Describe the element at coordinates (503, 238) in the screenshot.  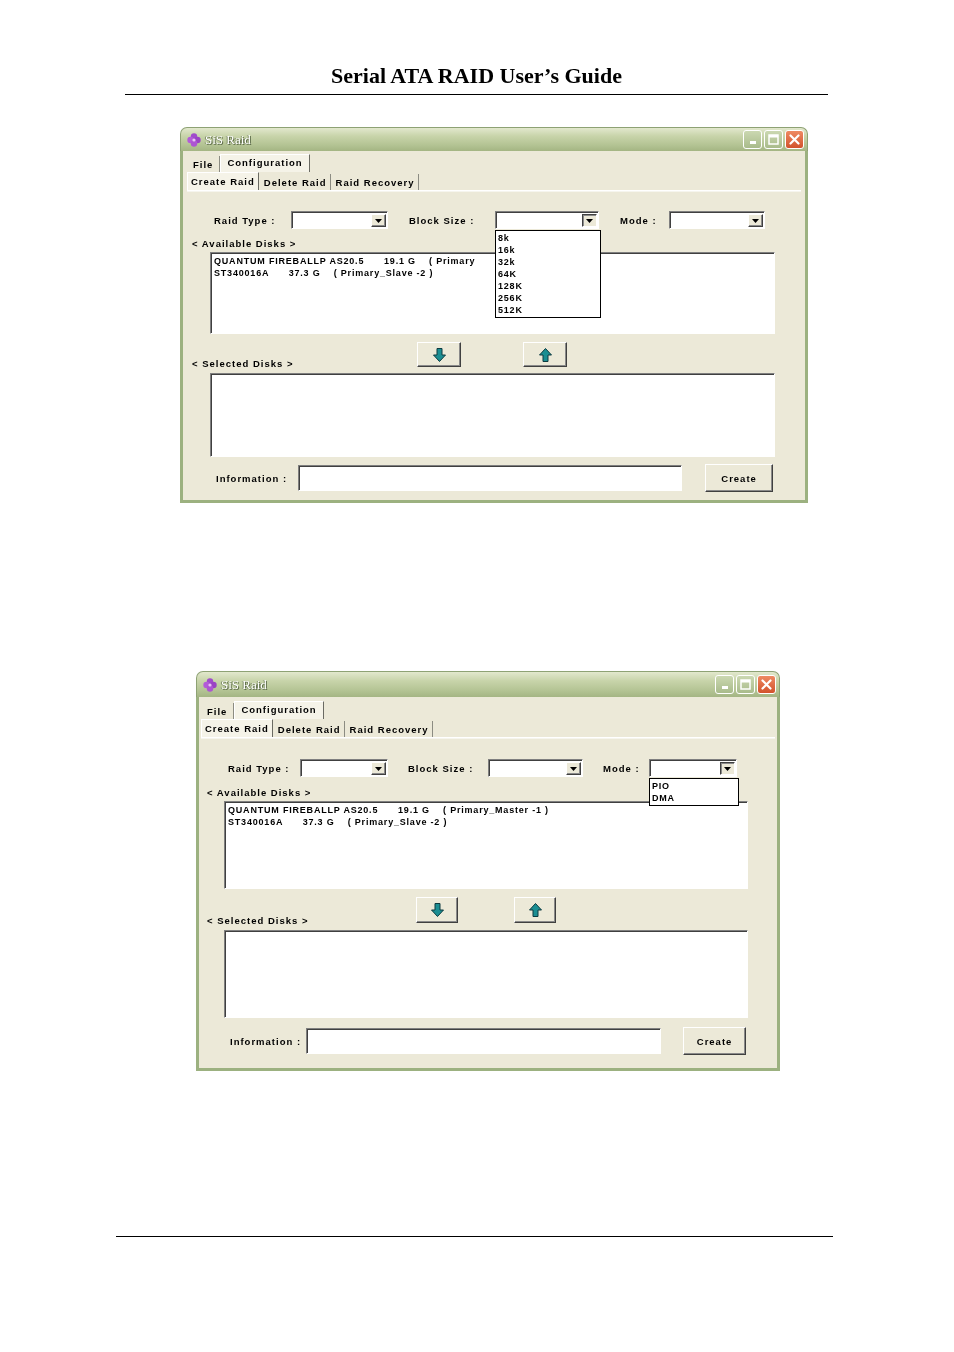
I see `dropdown-option: 8k` at that location.